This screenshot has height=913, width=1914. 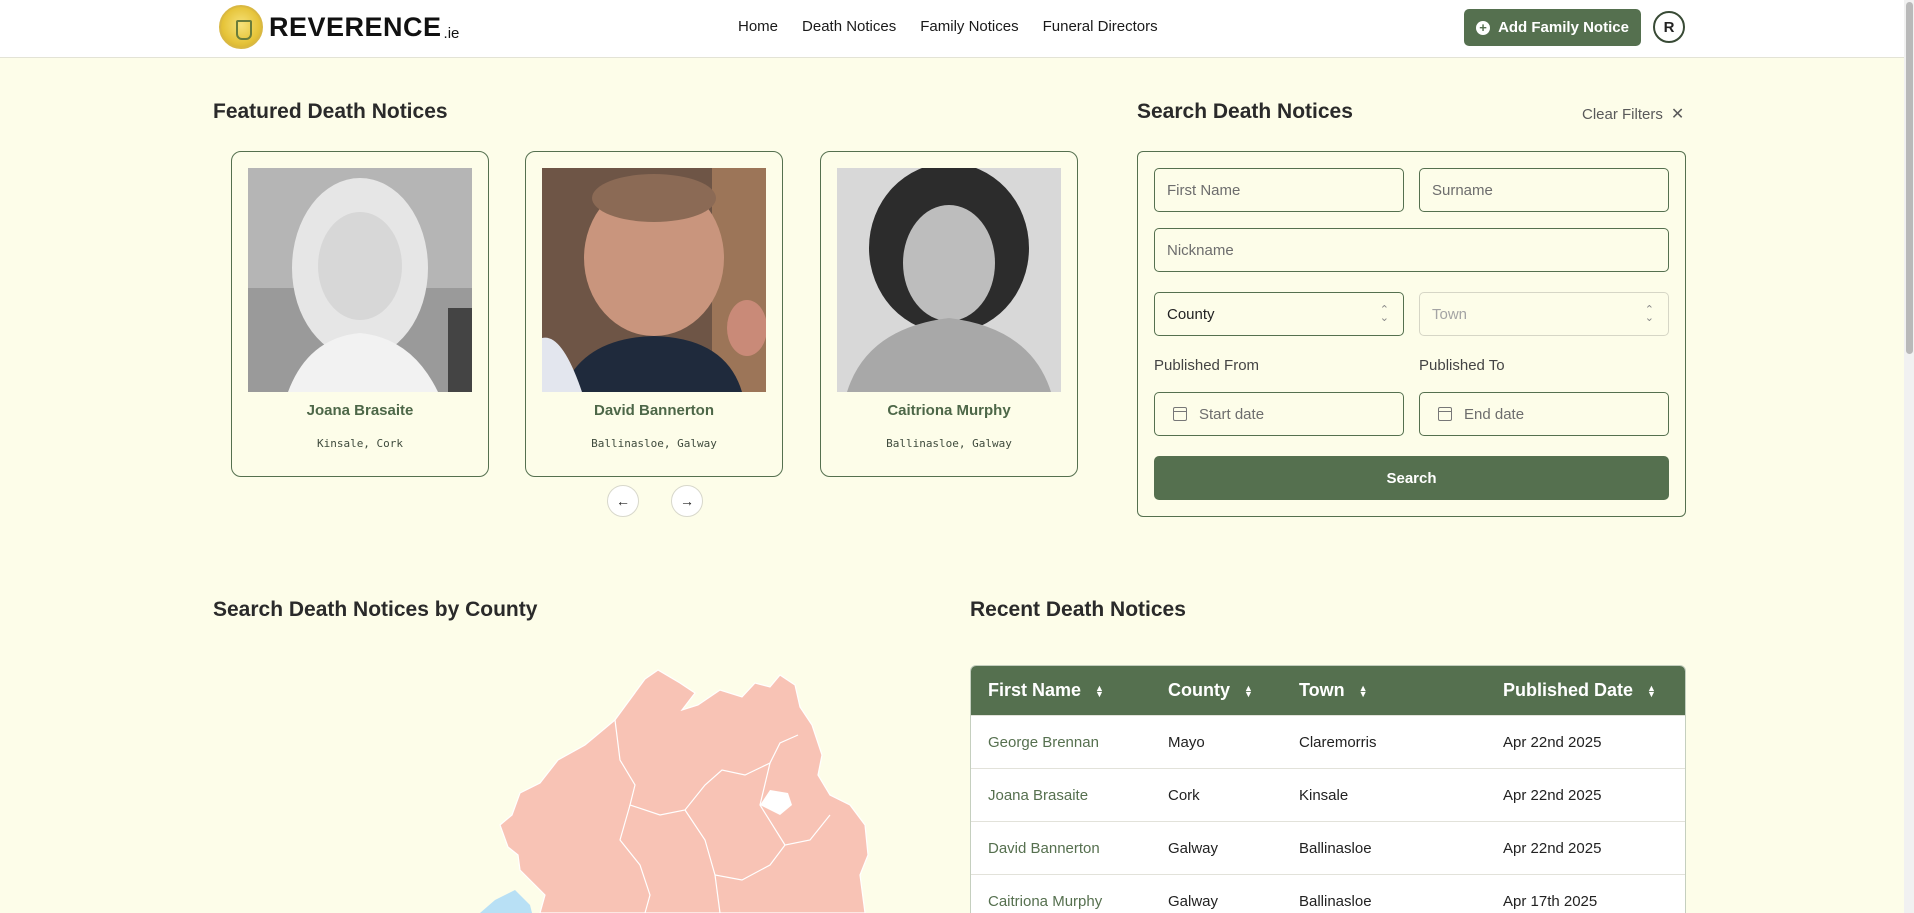 I want to click on nav-death-notices: Death Notices, so click(x=849, y=26).